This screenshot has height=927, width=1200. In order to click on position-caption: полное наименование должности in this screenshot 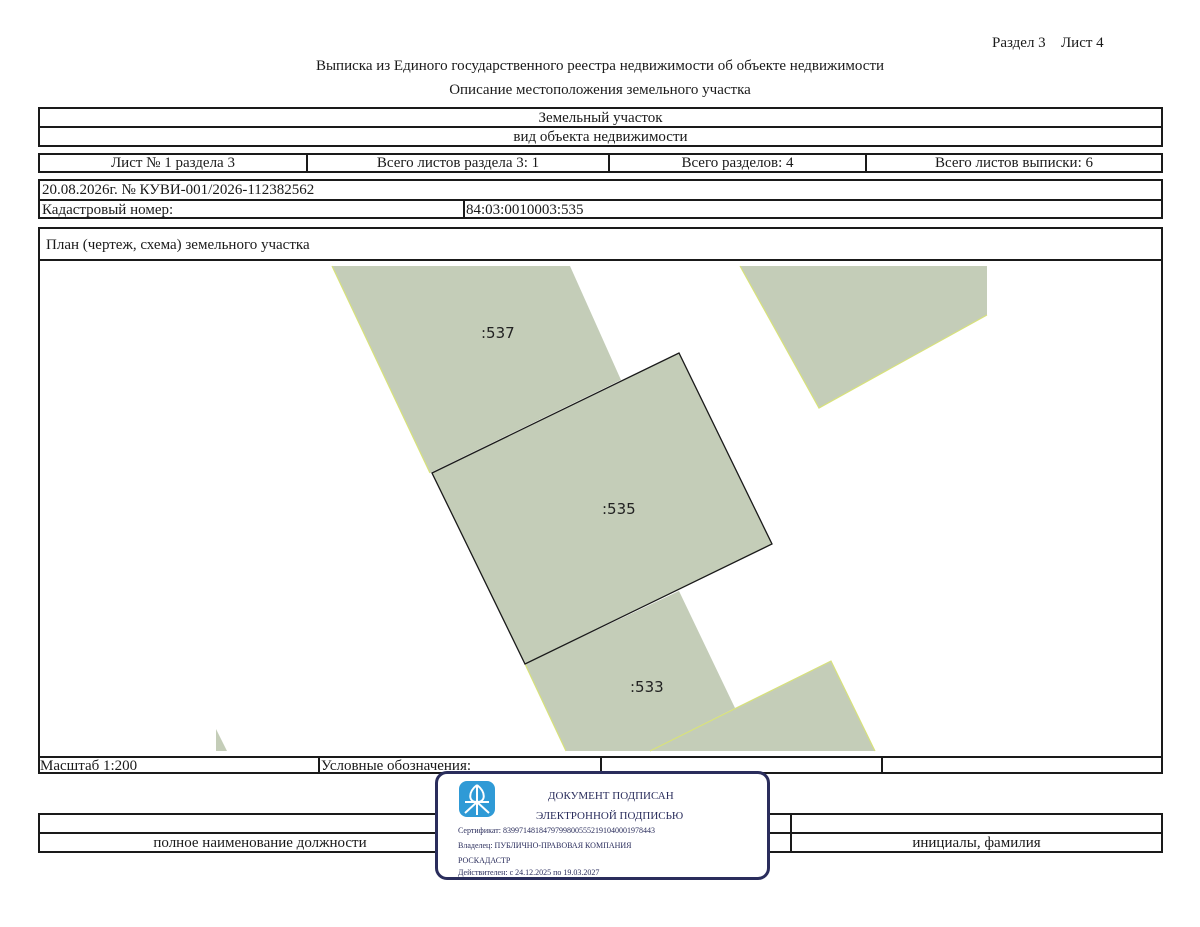, I will do `click(260, 842)`.